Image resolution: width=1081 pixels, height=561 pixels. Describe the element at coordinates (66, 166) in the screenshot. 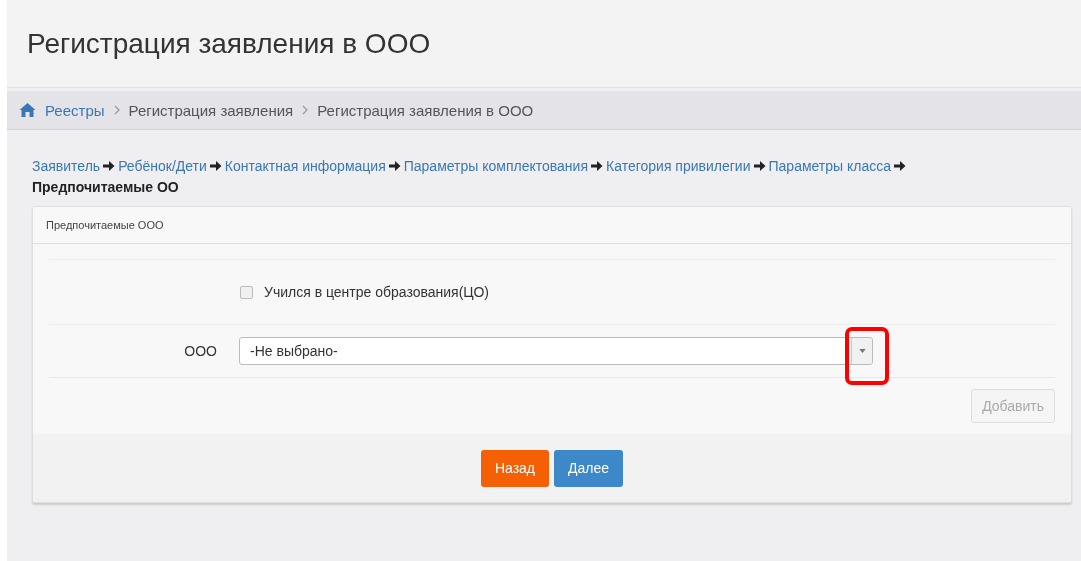

I see `step-link: Заявитель` at that location.